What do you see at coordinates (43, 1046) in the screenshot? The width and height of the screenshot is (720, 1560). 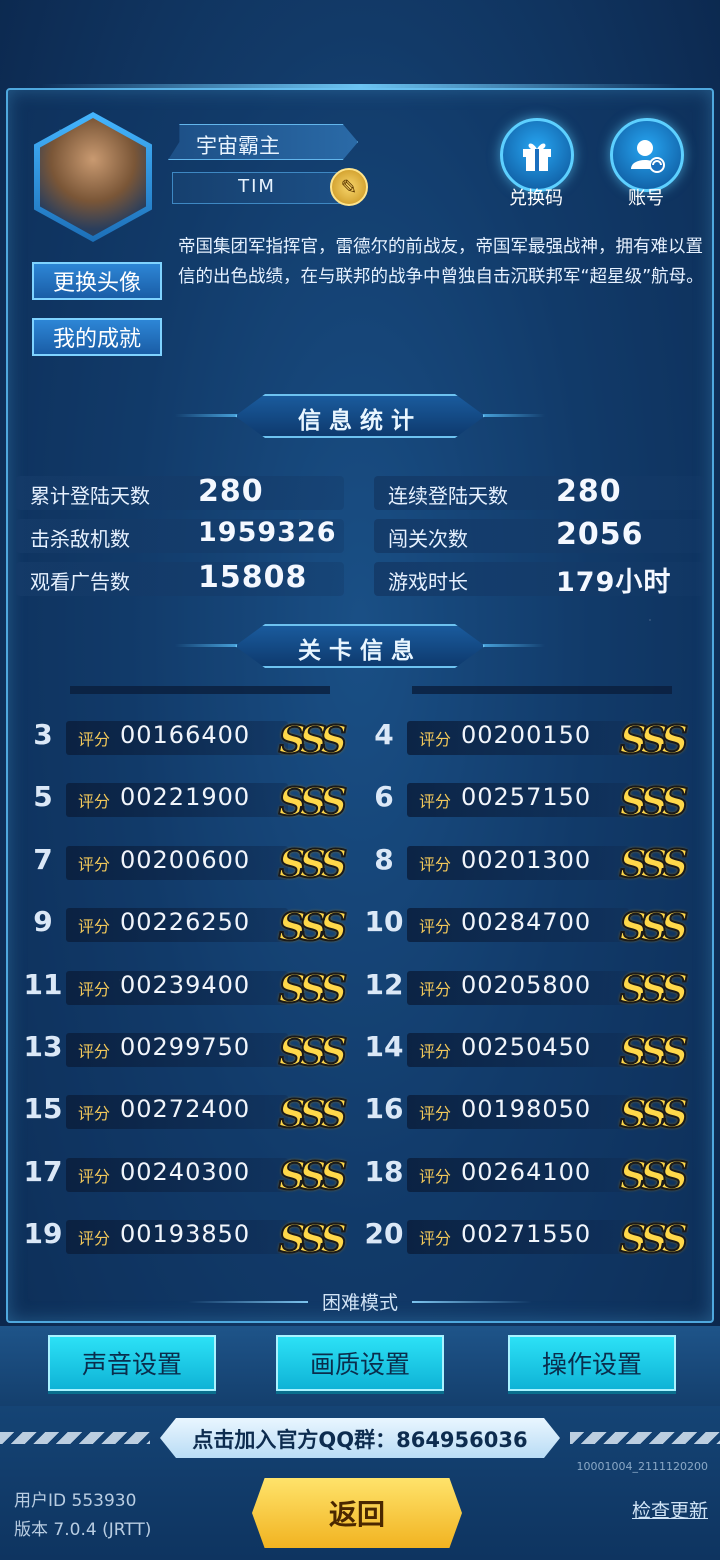 I see `level-number: 13` at bounding box center [43, 1046].